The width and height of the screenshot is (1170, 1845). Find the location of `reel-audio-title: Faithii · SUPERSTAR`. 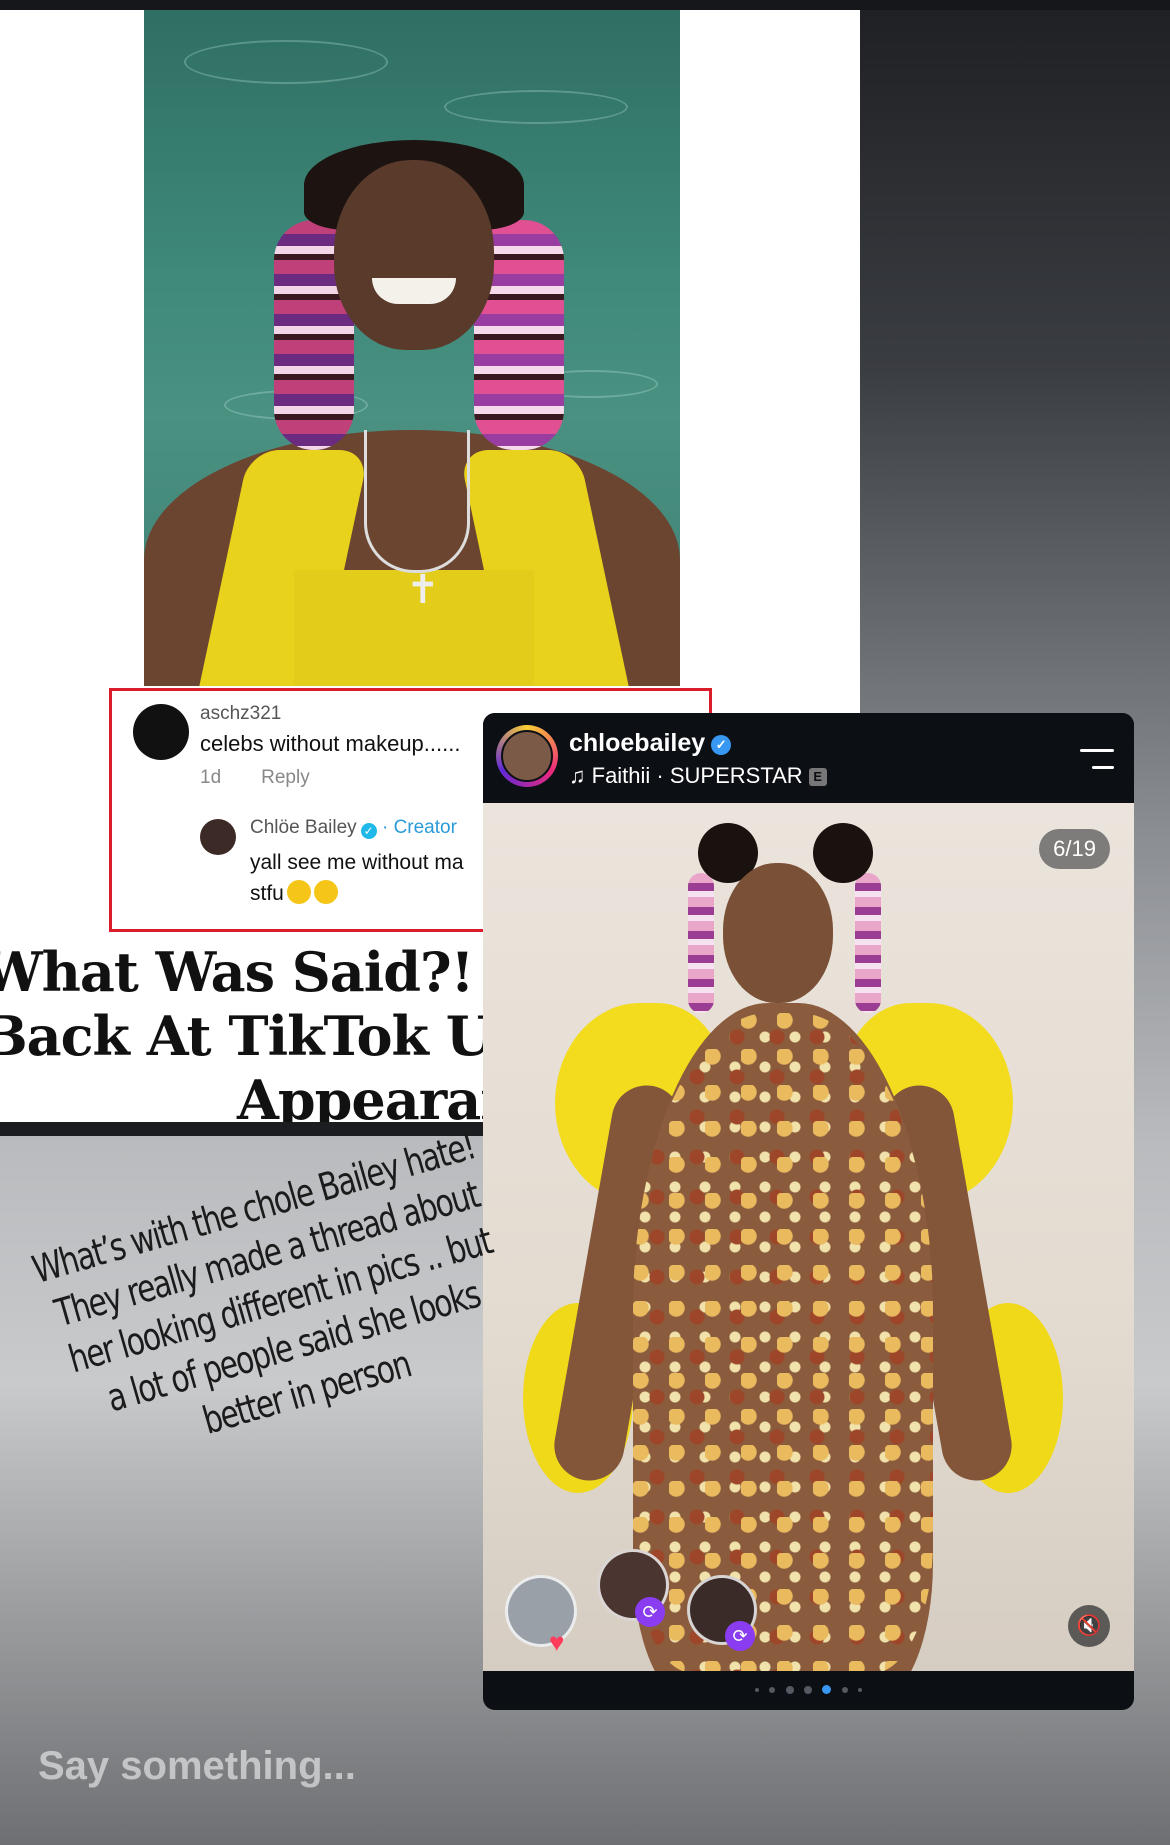

reel-audio-title: Faithii · SUPERSTAR is located at coordinates (697, 775).